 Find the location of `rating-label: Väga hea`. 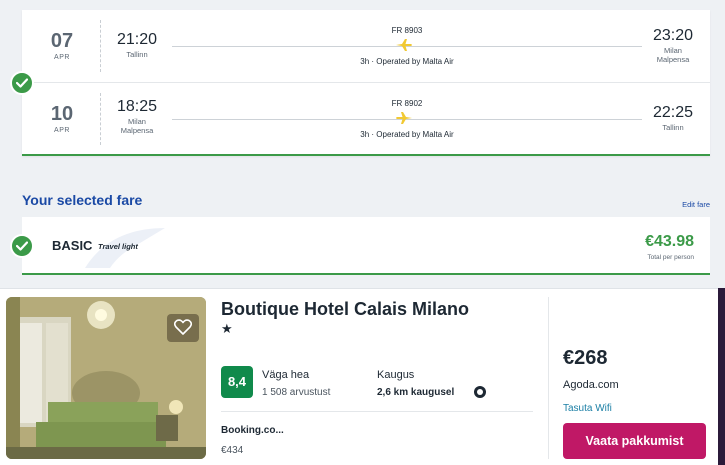

rating-label: Väga hea is located at coordinates (286, 375).